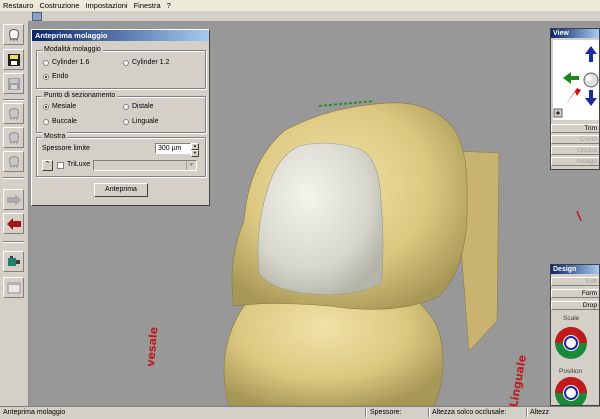 This screenshot has width=600, height=419. I want to click on window-icon, so click(13, 287).